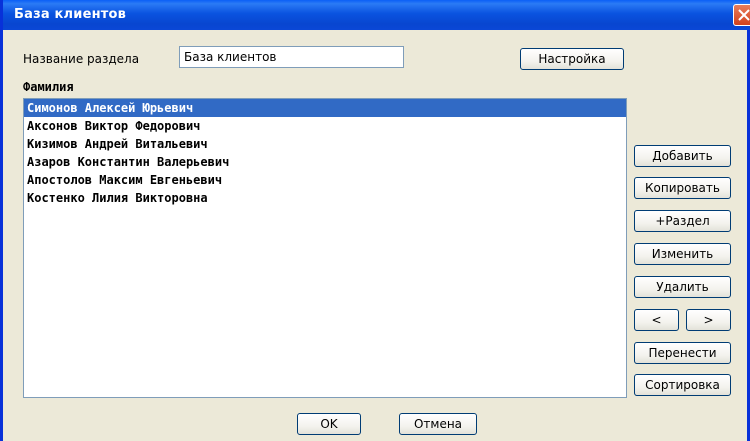 Image resolution: width=750 pixels, height=441 pixels. I want to click on close-button, so click(741, 15).